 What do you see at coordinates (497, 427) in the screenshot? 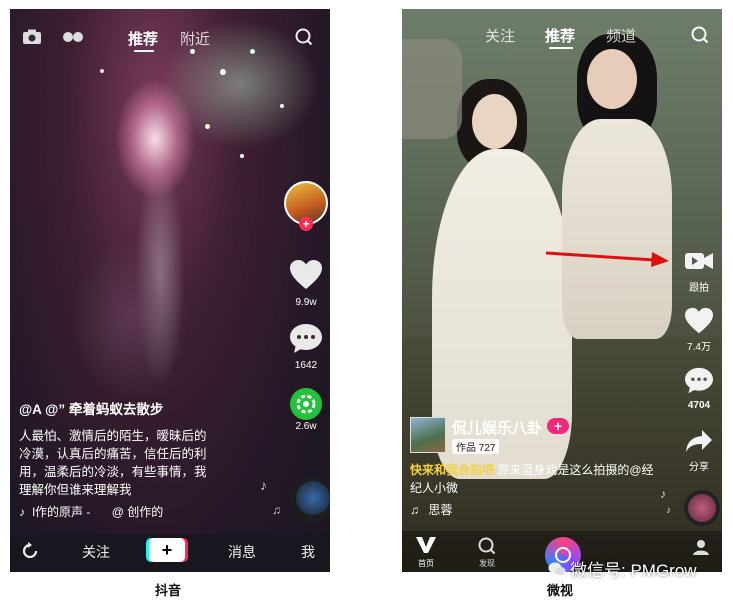
I see `author-name: 侃儿娱乐八卦` at bounding box center [497, 427].